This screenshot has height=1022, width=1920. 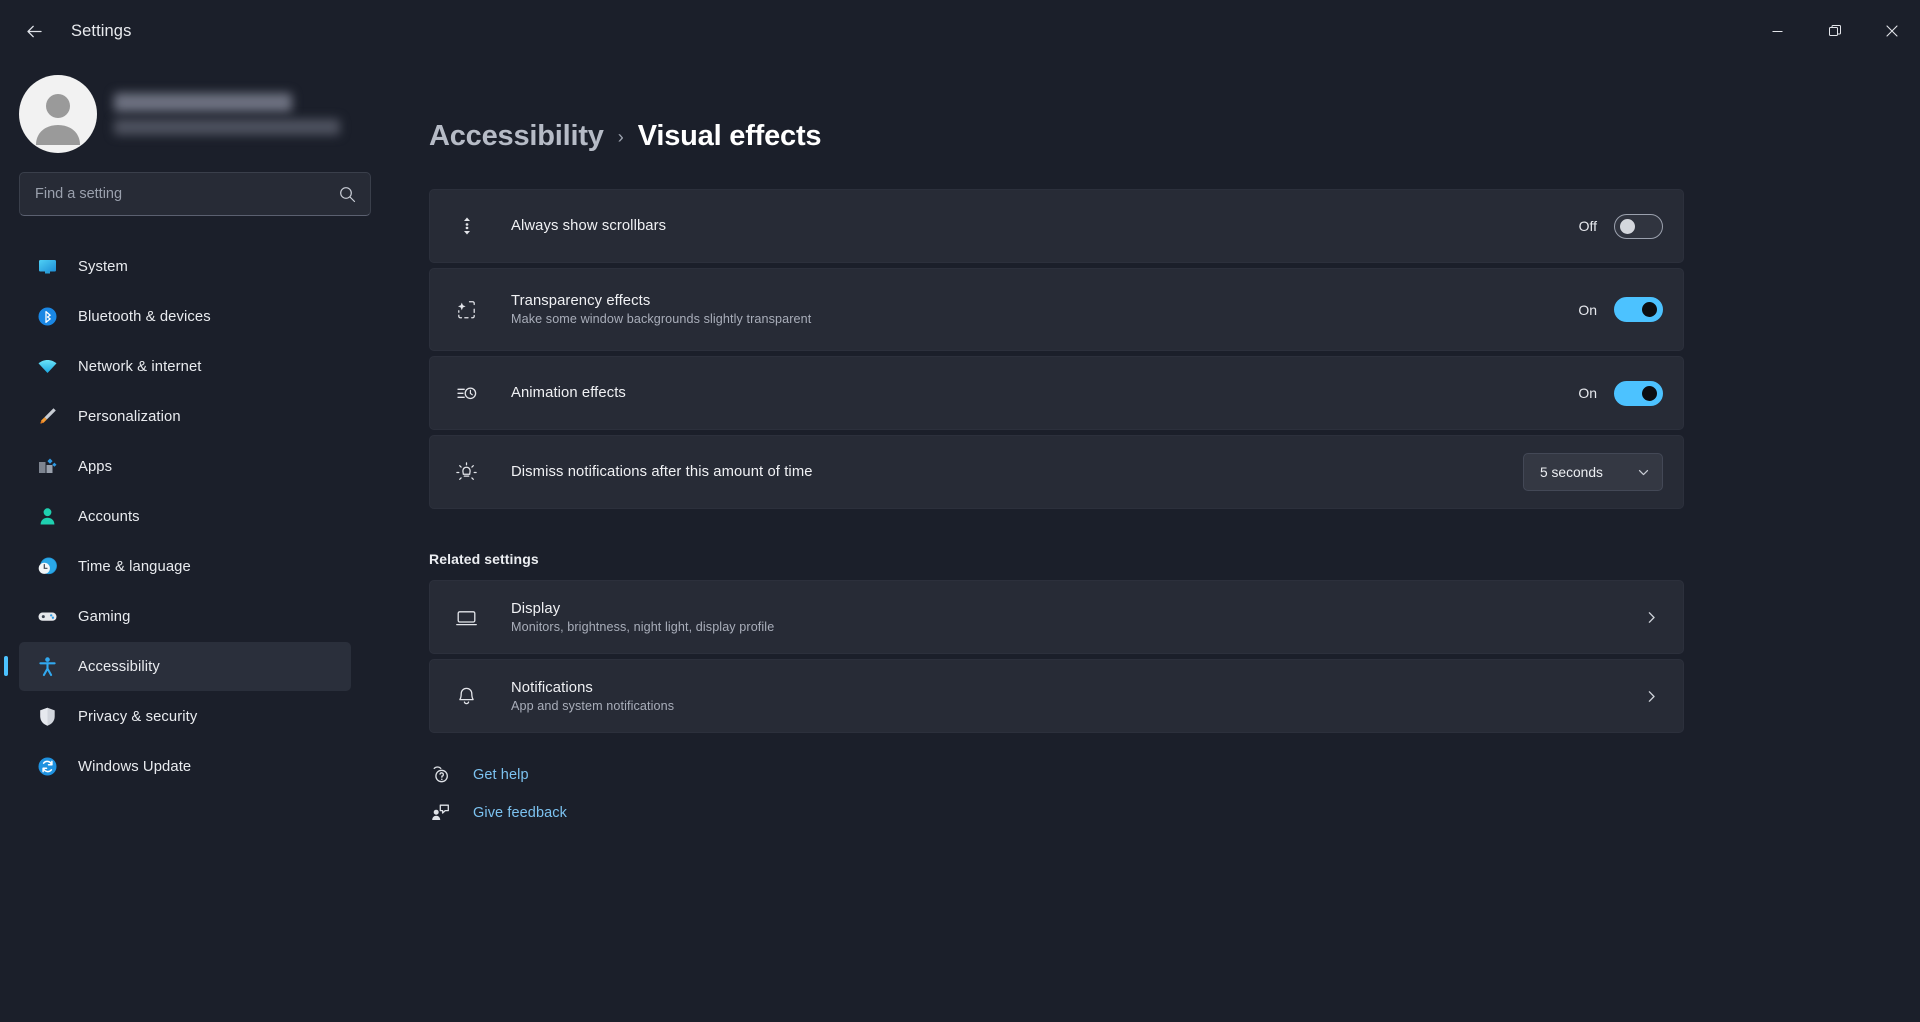 I want to click on accessibility-icon, so click(x=47, y=667).